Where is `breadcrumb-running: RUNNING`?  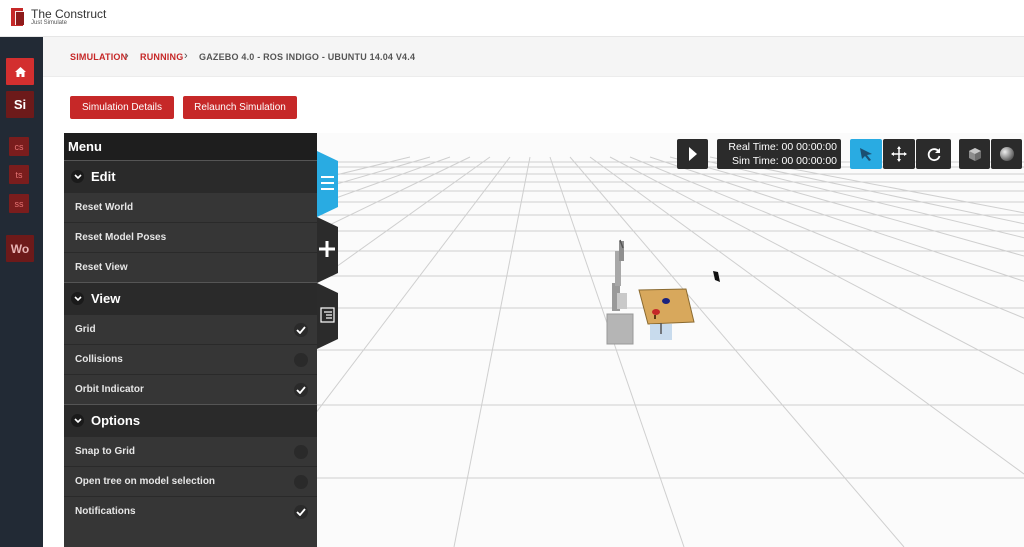 breadcrumb-running: RUNNING is located at coordinates (161, 57).